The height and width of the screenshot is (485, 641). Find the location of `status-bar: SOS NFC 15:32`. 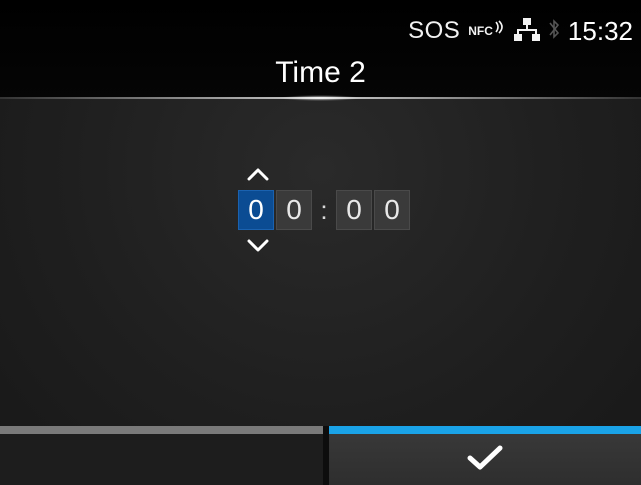

status-bar: SOS NFC 15:32 is located at coordinates (520, 31).